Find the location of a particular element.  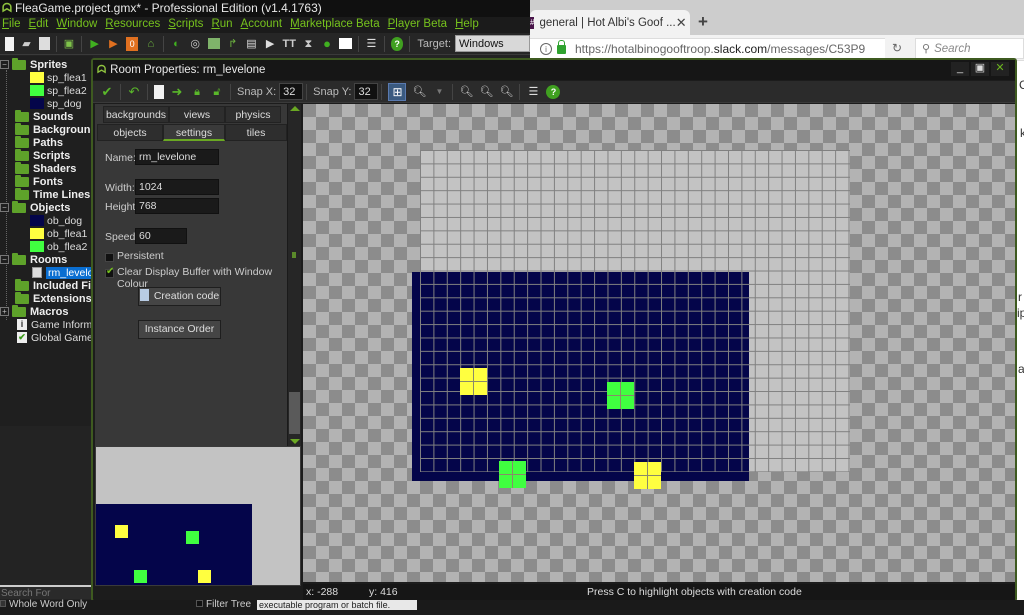

grid-toggle-icon: ⊞ is located at coordinates (397, 91).